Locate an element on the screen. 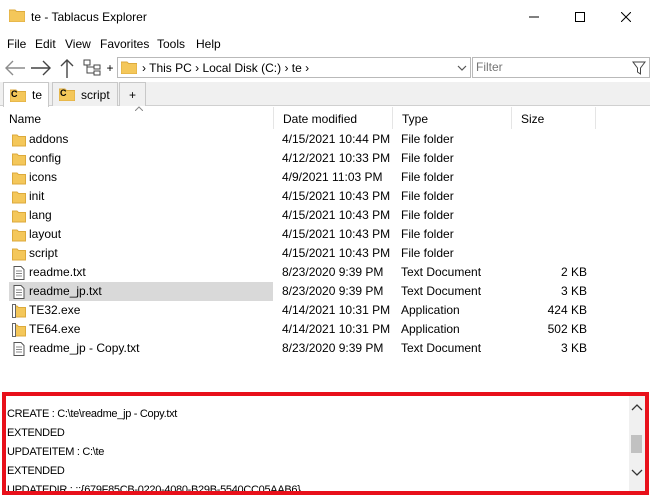 The image size is (650, 496). close-button is located at coordinates (626, 16).